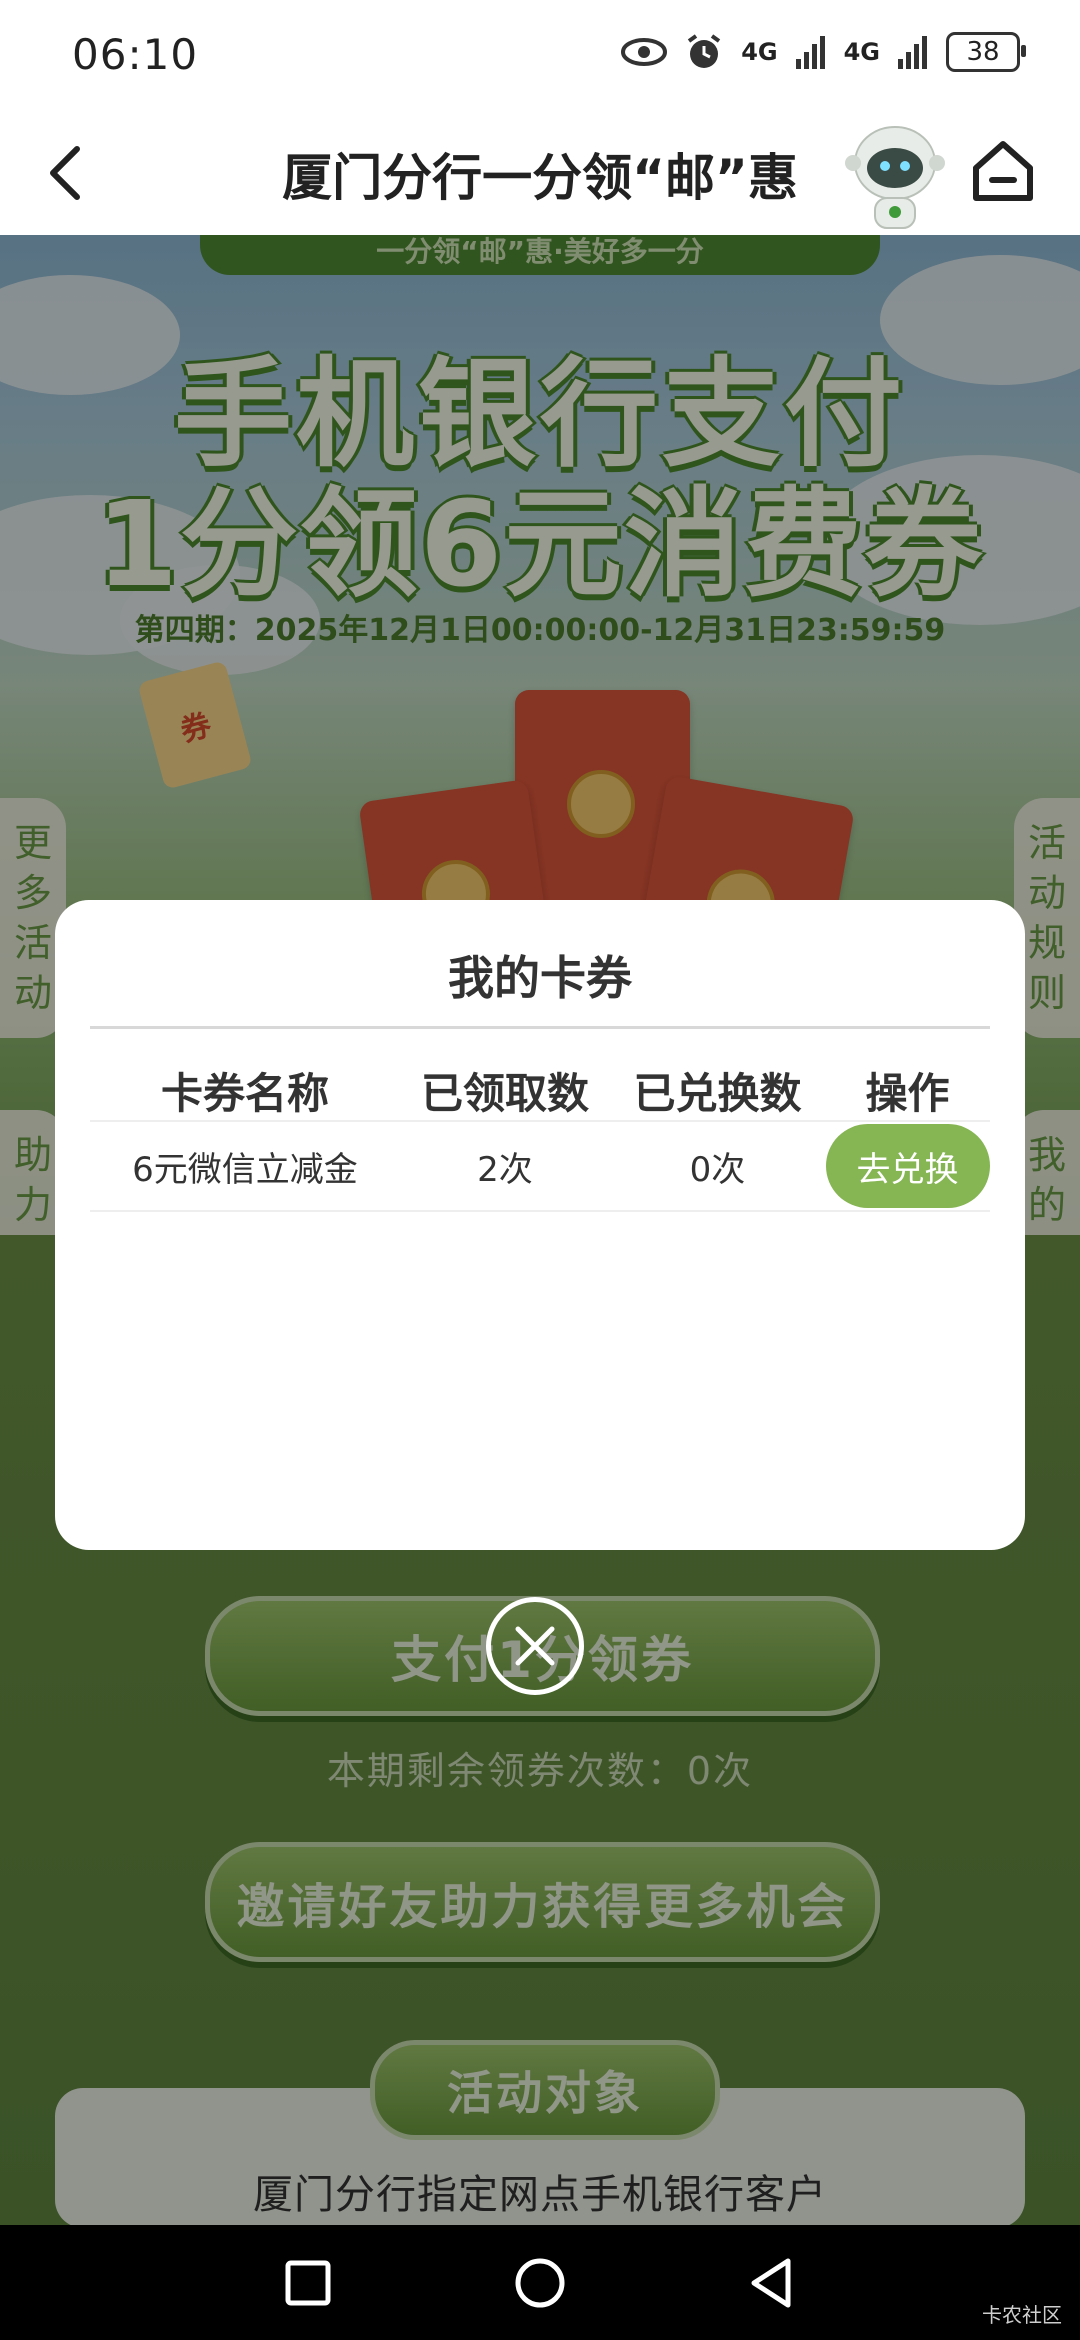  I want to click on column-header-redeemed: 已兑换数, so click(717, 1093).